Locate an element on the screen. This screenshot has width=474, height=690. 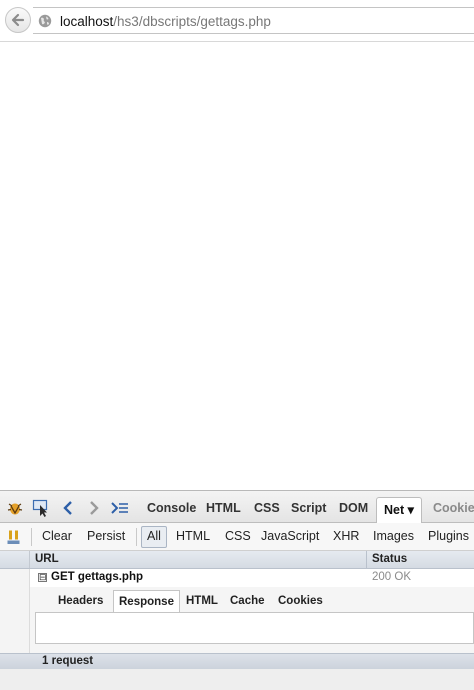
request-detail-panel: Headers Response HTML Cache Cookies is located at coordinates (252, 620).